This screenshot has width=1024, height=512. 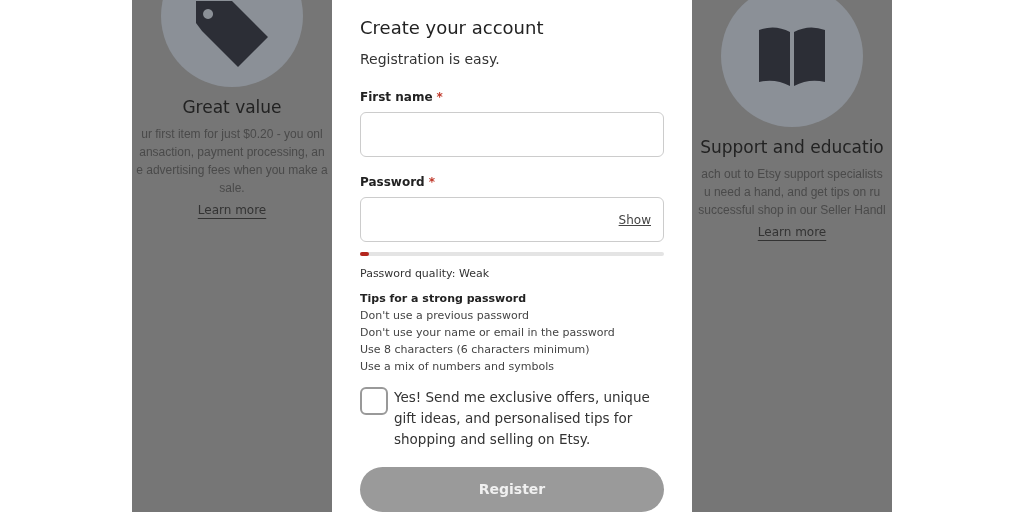 What do you see at coordinates (232, 107) in the screenshot?
I see `card-title: Great value` at bounding box center [232, 107].